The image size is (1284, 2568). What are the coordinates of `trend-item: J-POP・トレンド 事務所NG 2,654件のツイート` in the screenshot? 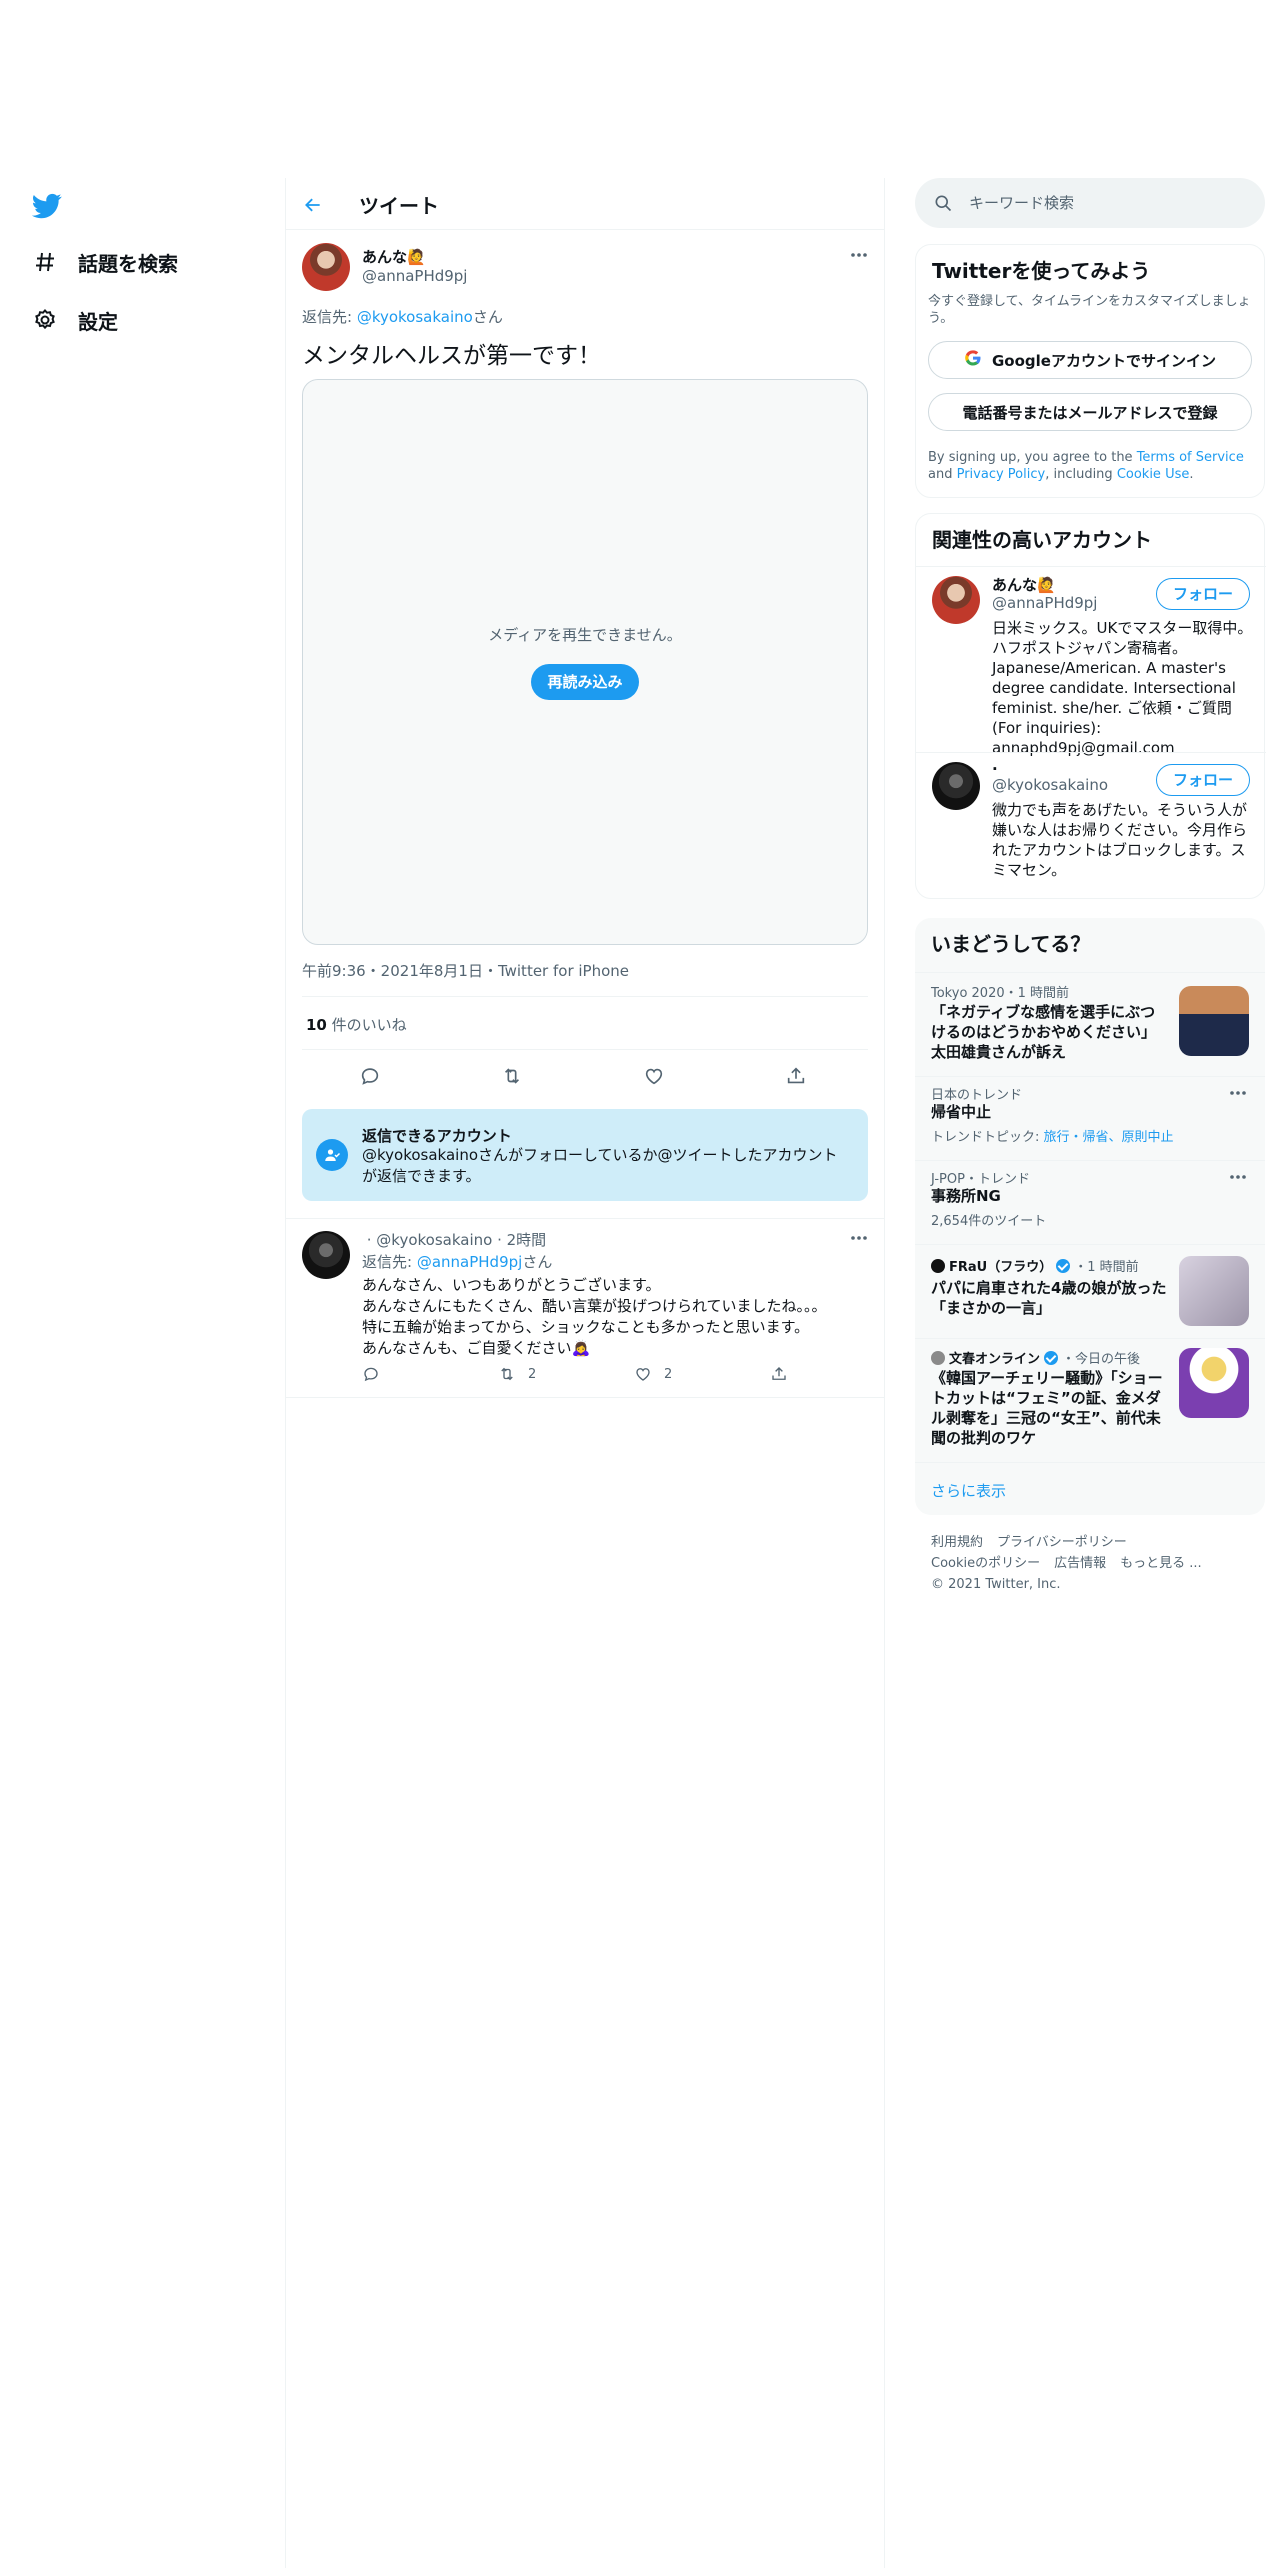 It's located at (1090, 1202).